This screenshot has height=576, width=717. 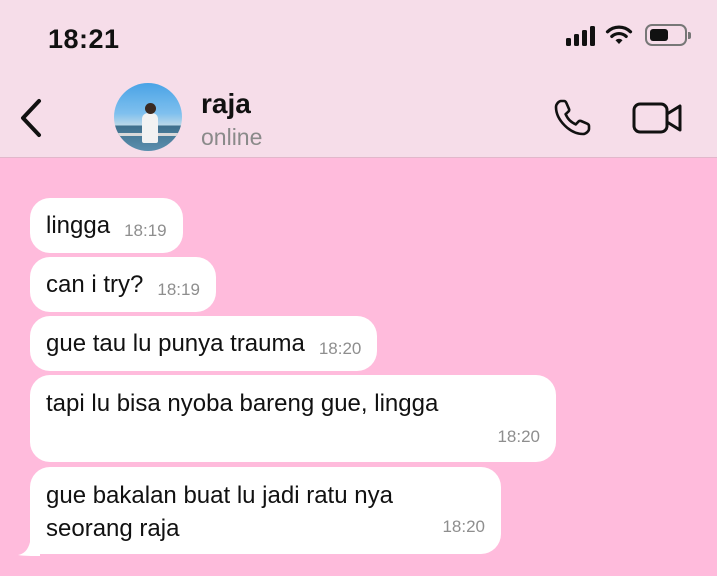 I want to click on bubble-tail, so click(x=29, y=549).